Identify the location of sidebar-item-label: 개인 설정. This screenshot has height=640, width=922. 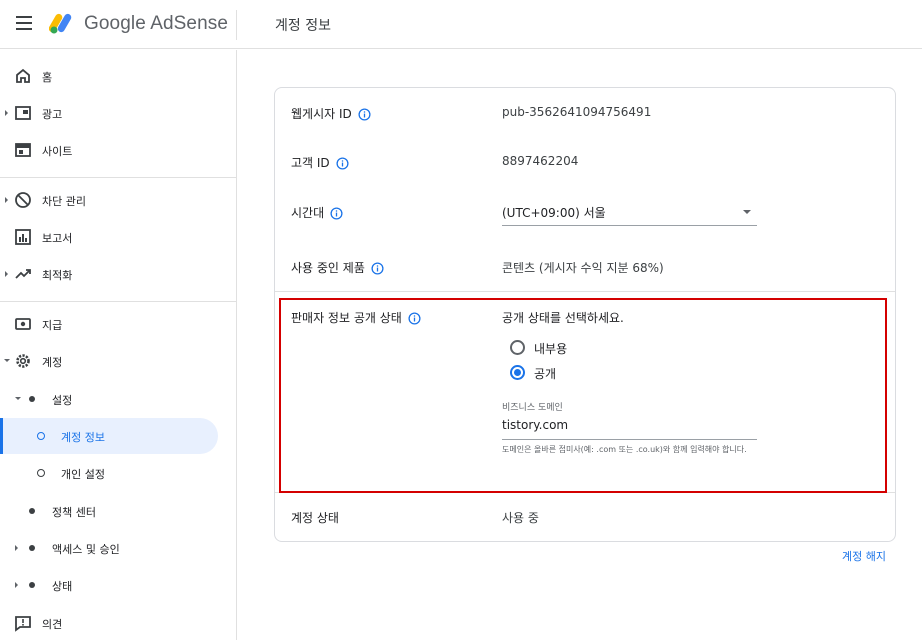
(83, 474).